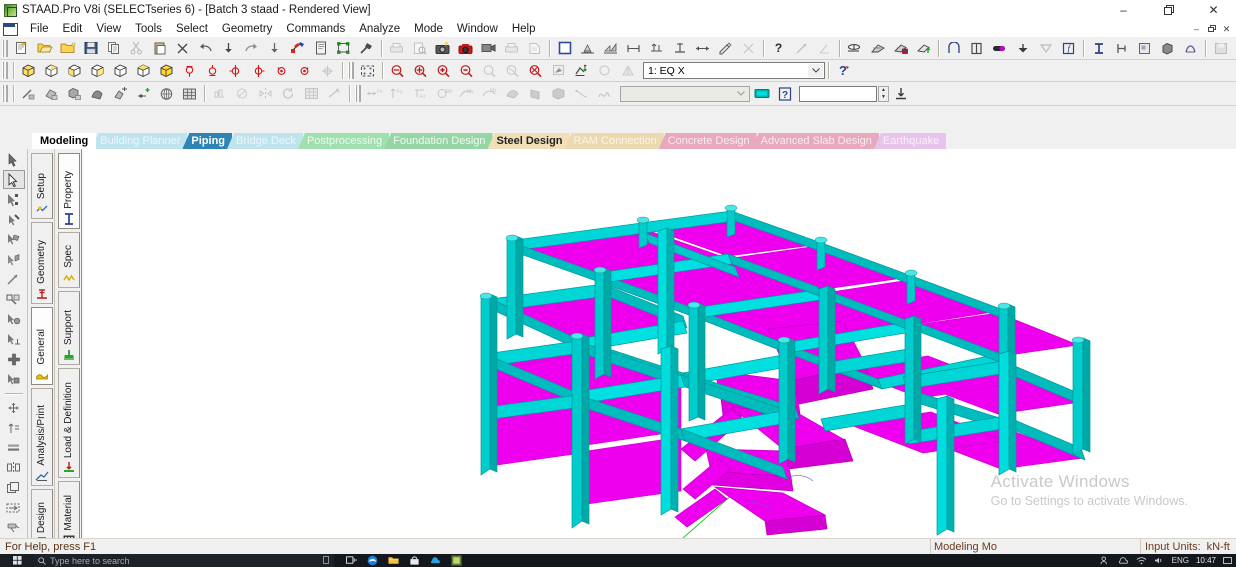 The height and width of the screenshot is (567, 1236). What do you see at coordinates (136, 48) in the screenshot?
I see `cut-icon` at bounding box center [136, 48].